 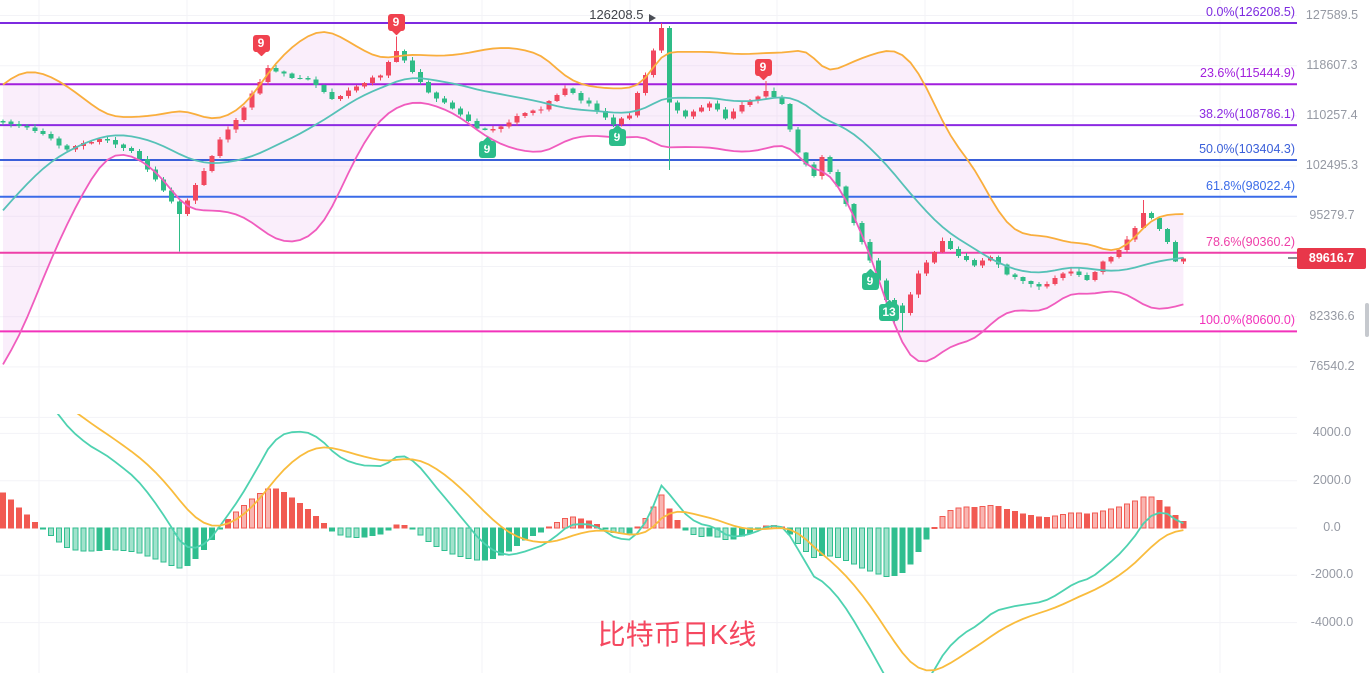 I want to click on scrollbar-thumb, so click(x=1367, y=320).